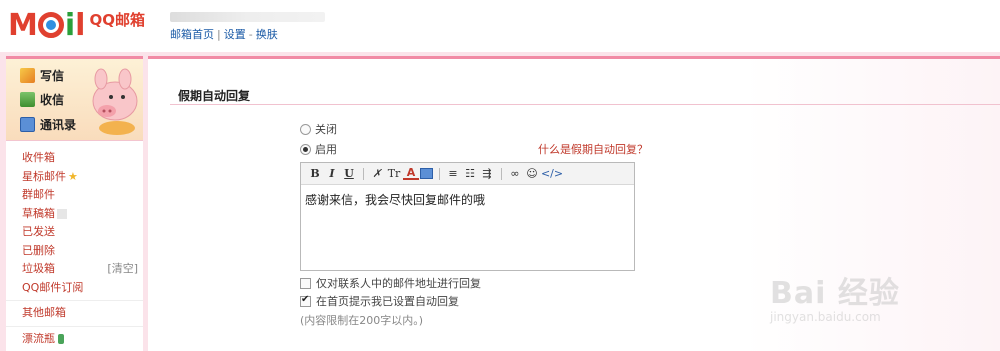 This screenshot has height=351, width=1000. What do you see at coordinates (467, 199) in the screenshot?
I see `editor-text-area: 感谢来信，我会尽快回复邮件的哦` at bounding box center [467, 199].